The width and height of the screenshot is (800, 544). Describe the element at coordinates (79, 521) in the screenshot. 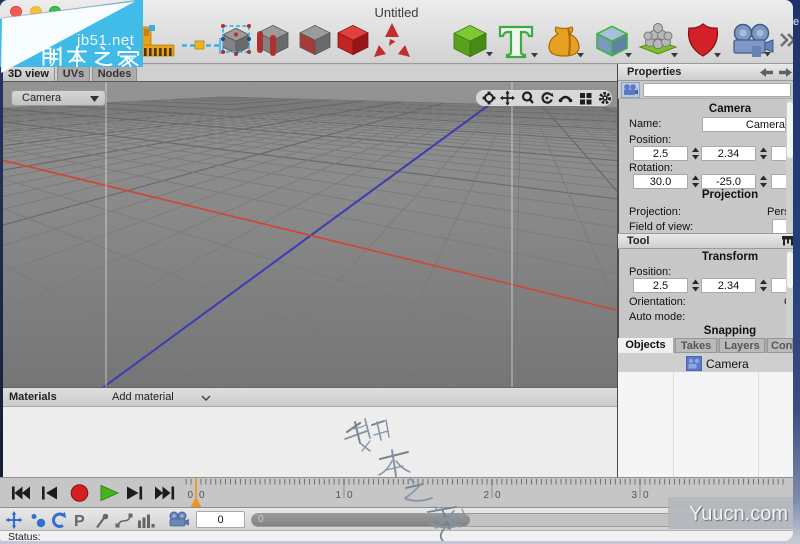

I see `svg-text: P` at that location.